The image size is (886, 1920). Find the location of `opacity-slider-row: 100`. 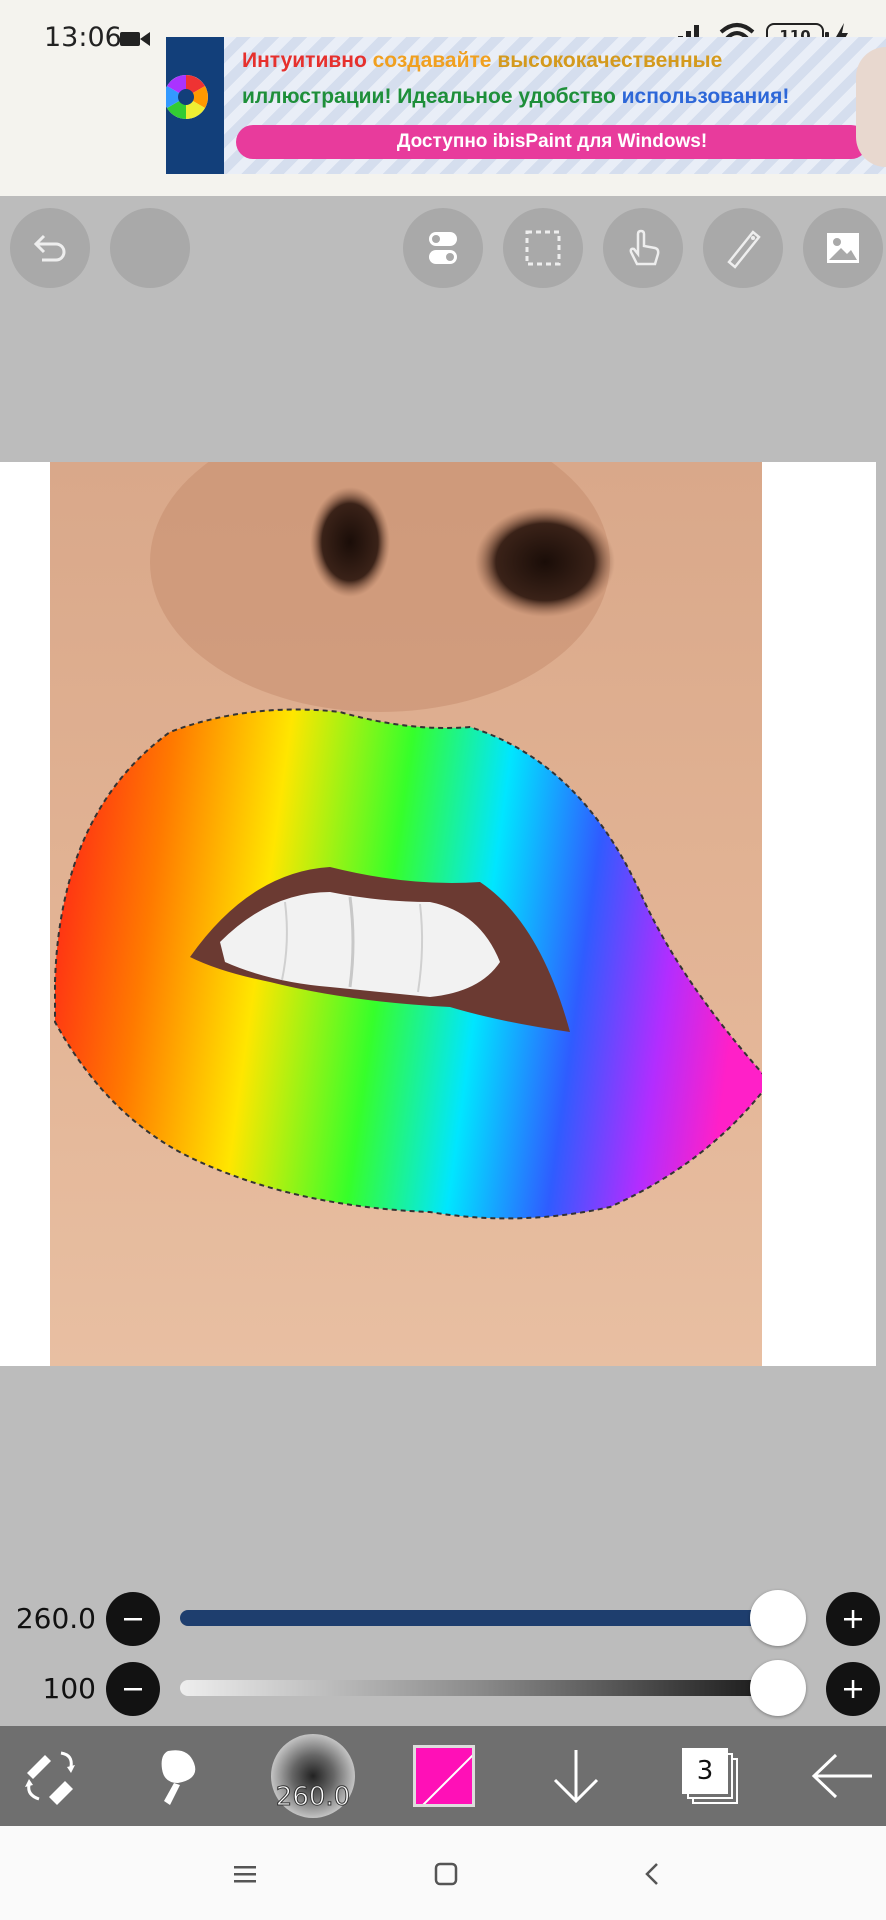

opacity-slider-row: 100 is located at coordinates (443, 1688).